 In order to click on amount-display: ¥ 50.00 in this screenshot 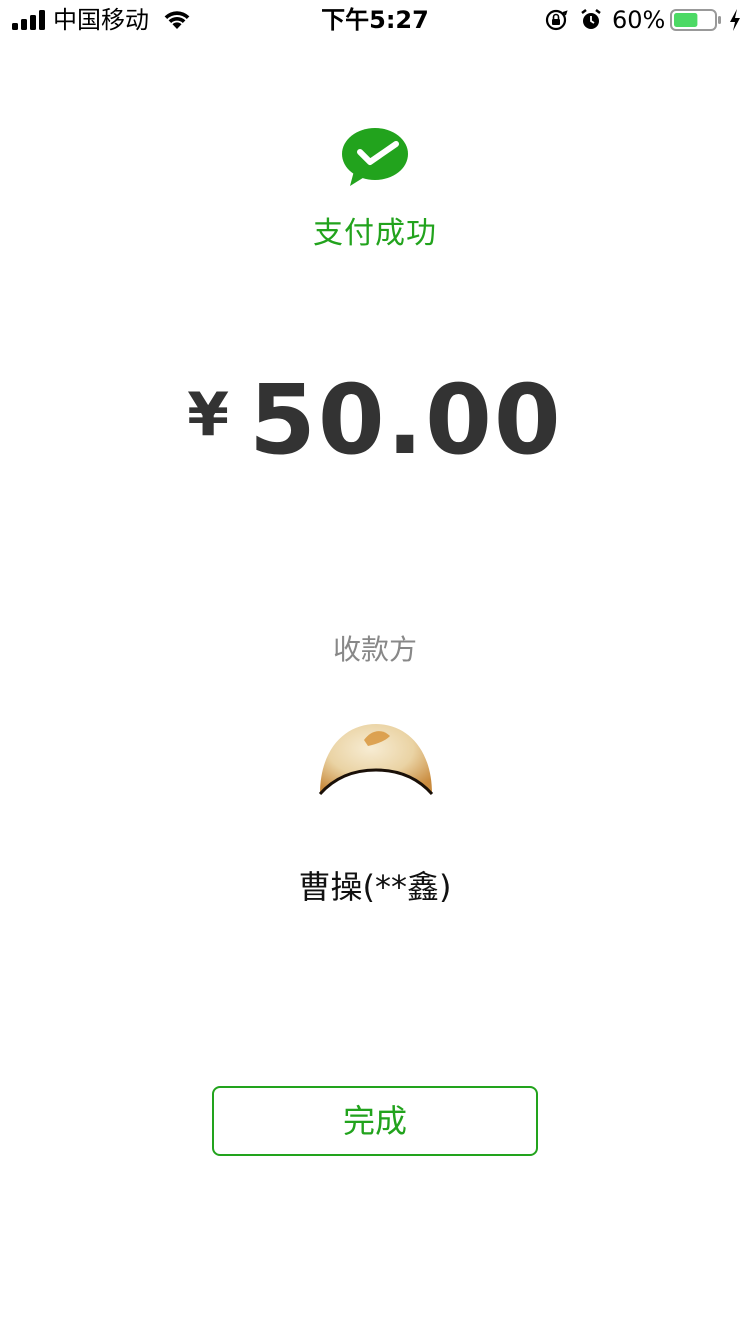, I will do `click(375, 420)`.